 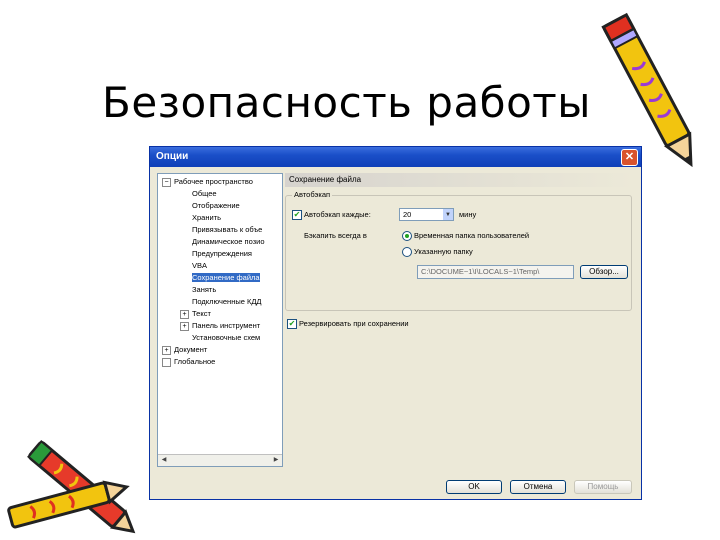 I want to click on close-button: ✕, so click(x=629, y=157).